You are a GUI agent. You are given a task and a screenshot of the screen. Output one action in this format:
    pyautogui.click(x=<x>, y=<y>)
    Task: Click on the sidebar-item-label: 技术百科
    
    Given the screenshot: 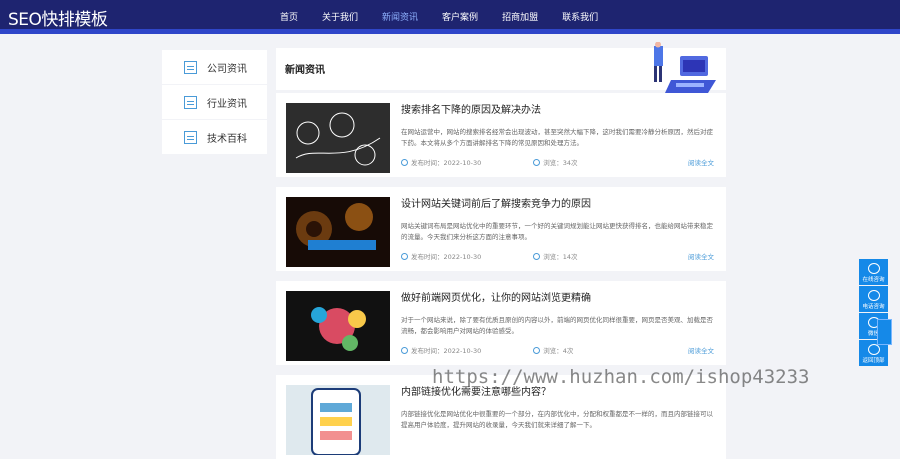 What is the action you would take?
    pyautogui.click(x=227, y=139)
    